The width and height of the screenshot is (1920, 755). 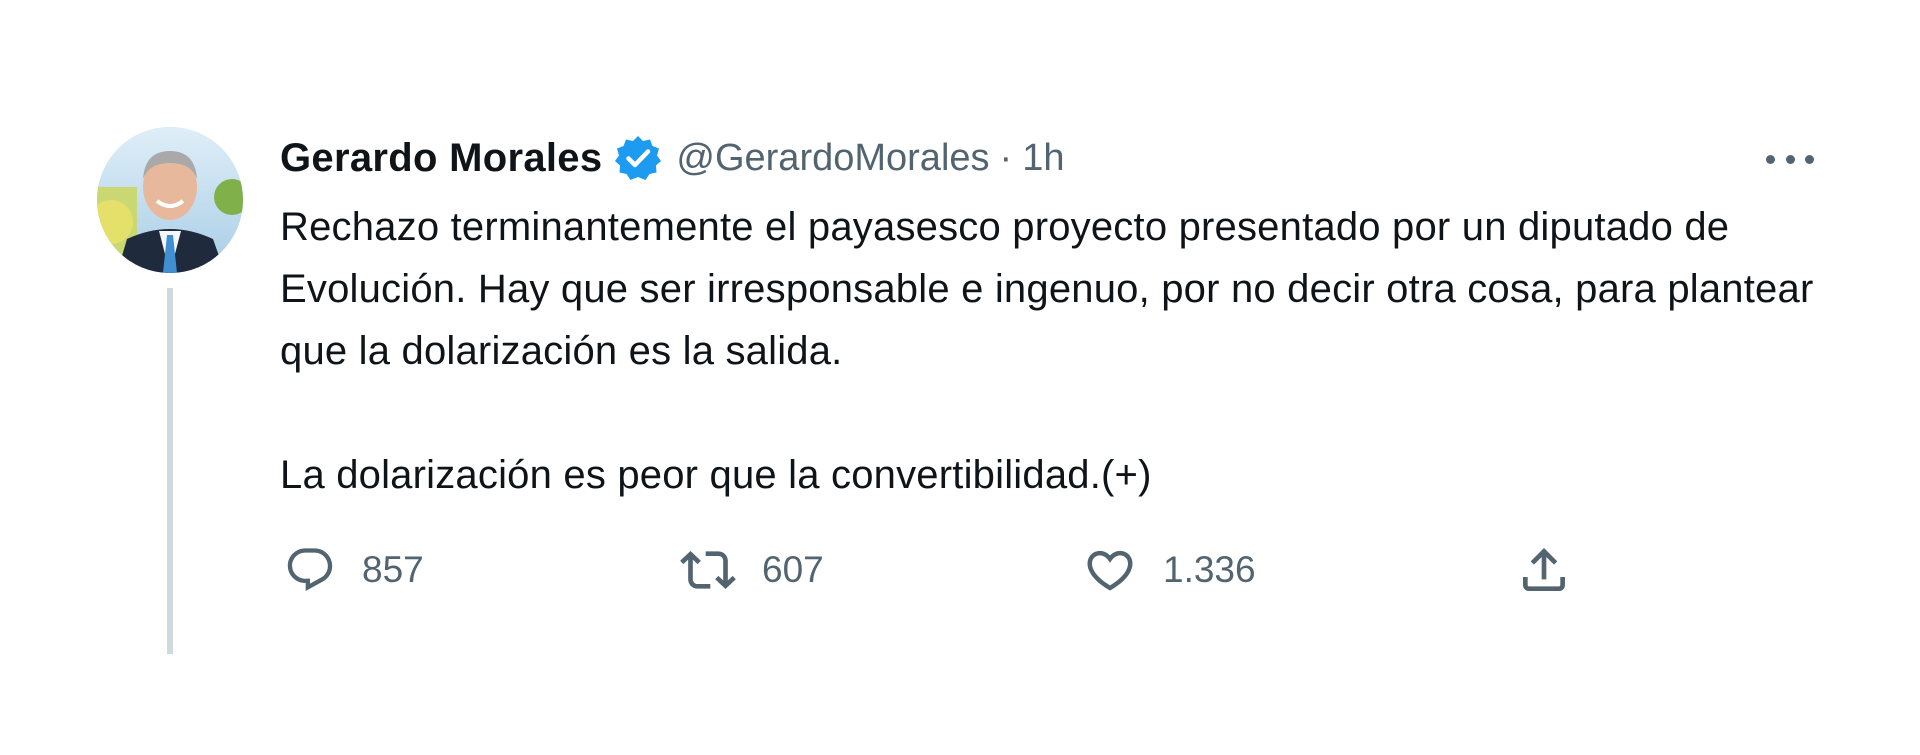 I want to click on share-icon, so click(x=1544, y=569).